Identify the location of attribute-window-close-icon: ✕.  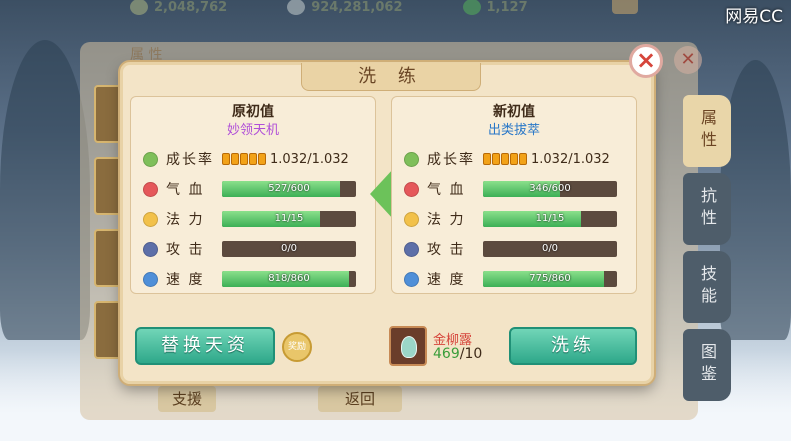
(688, 60).